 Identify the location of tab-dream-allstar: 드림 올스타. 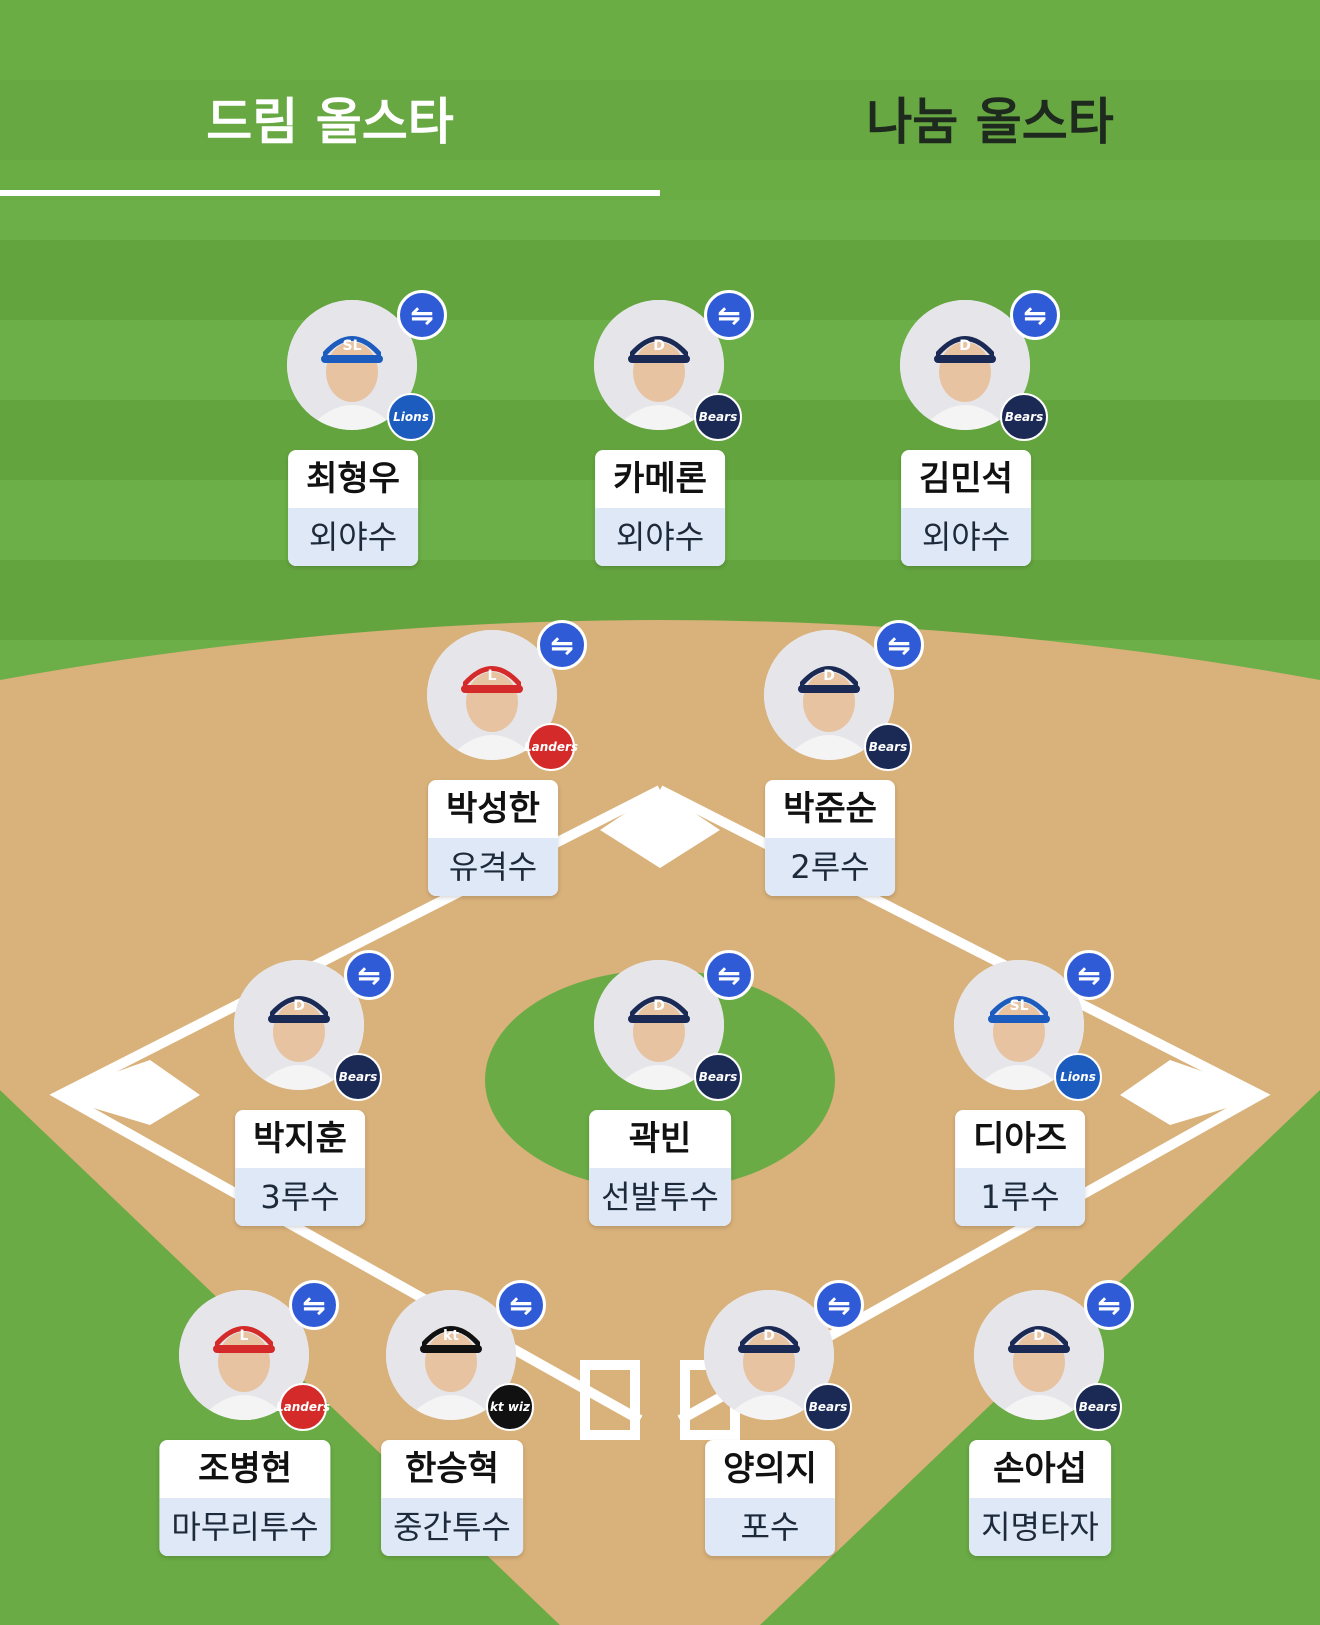
(330, 137).